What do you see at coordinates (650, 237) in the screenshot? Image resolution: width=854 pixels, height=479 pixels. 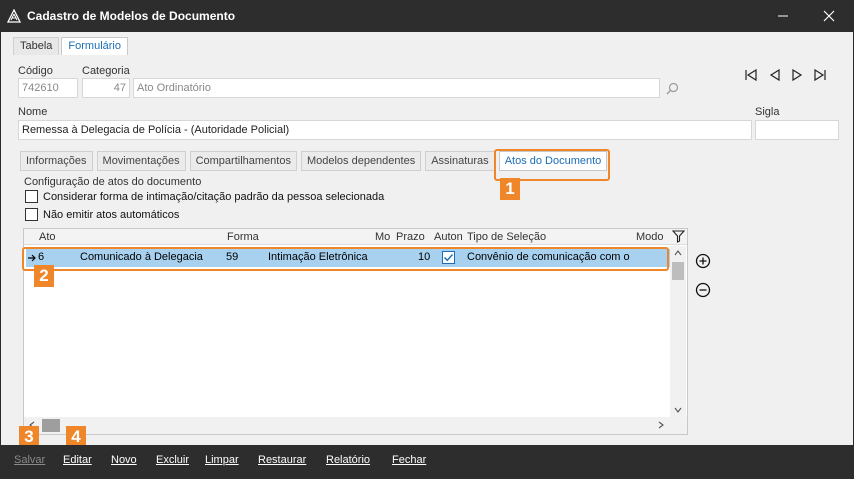 I see `col-header-modo: Modo` at bounding box center [650, 237].